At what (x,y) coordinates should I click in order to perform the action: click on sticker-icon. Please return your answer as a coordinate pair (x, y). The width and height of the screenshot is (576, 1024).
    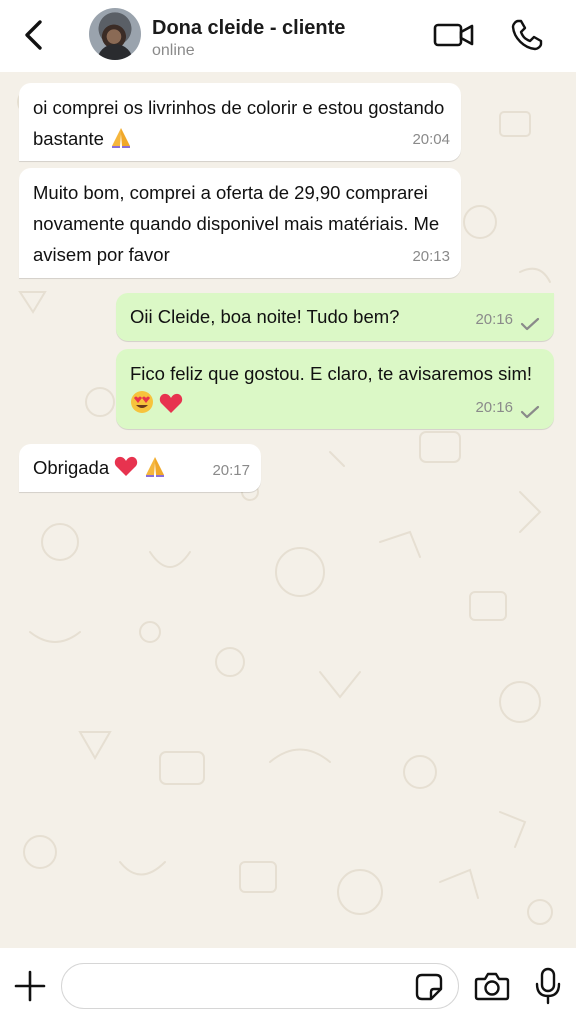
    Looking at the image, I should click on (429, 987).